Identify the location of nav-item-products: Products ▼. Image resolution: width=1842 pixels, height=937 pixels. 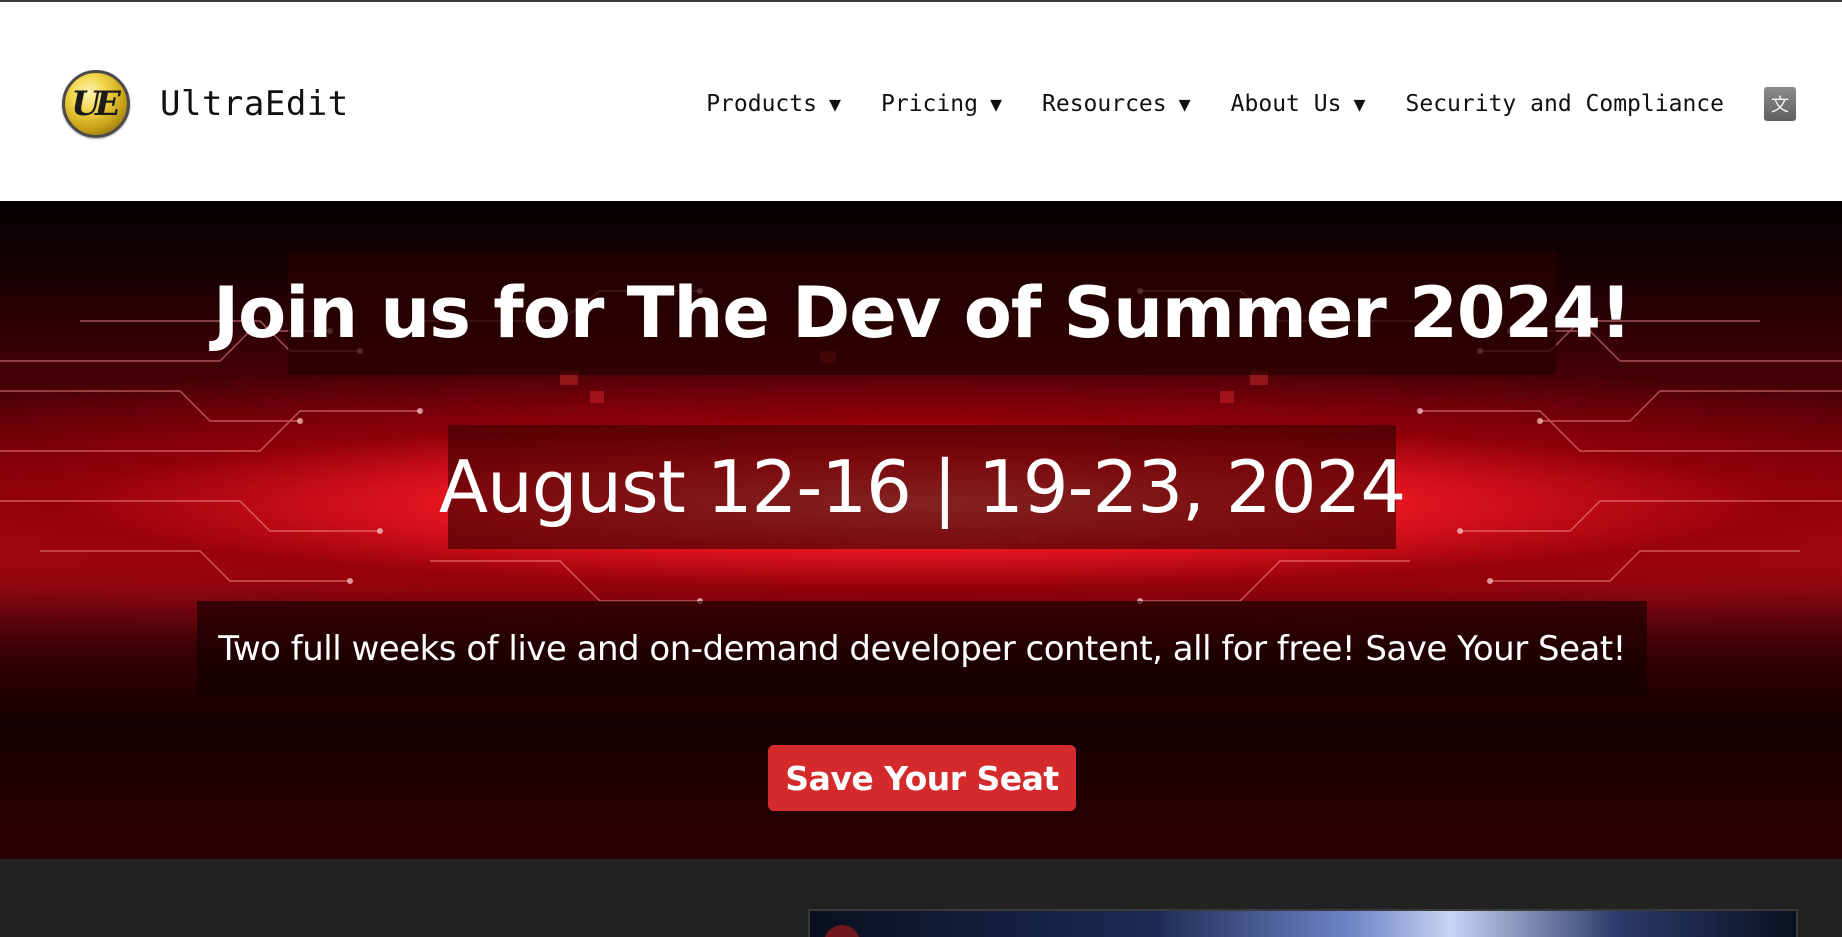
(773, 104).